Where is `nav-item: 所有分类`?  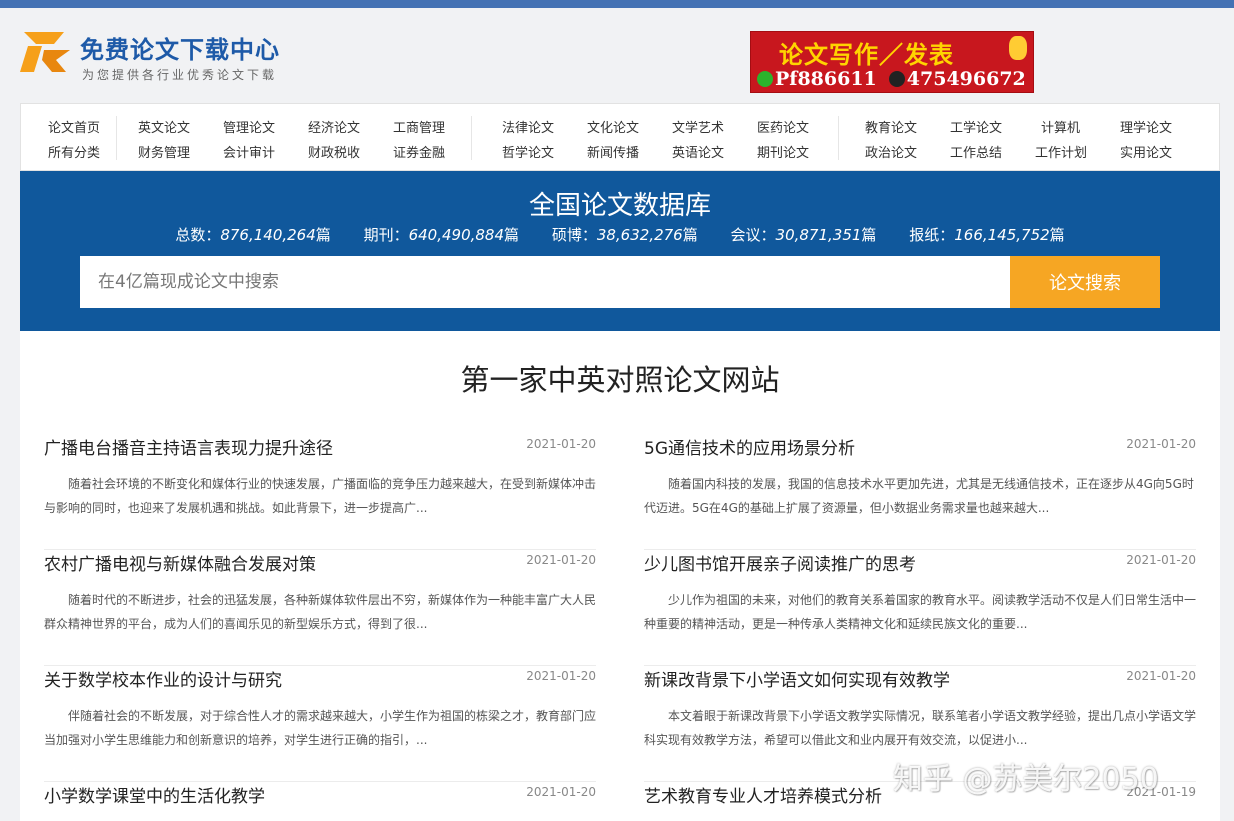 nav-item: 所有分类 is located at coordinates (74, 151).